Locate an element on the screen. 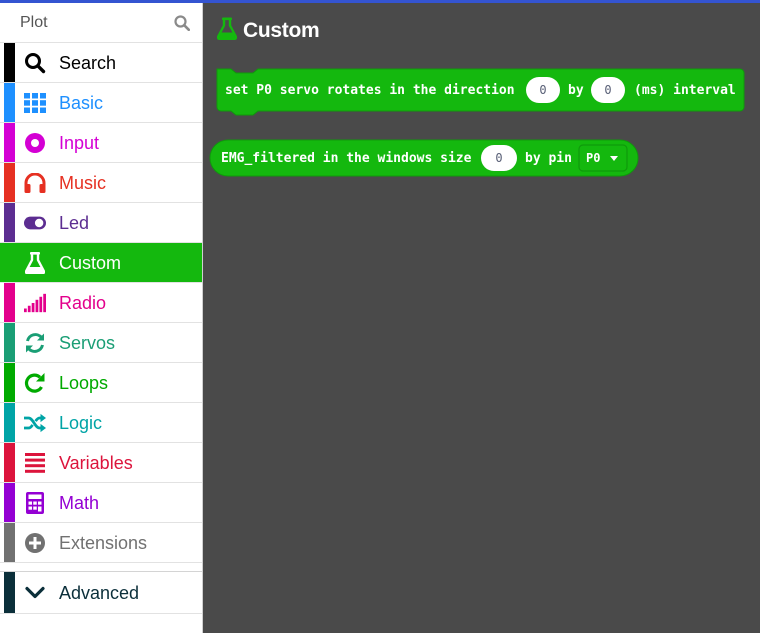 Image resolution: width=760 pixels, height=633 pixels. flask-icon is located at coordinates (35, 263).